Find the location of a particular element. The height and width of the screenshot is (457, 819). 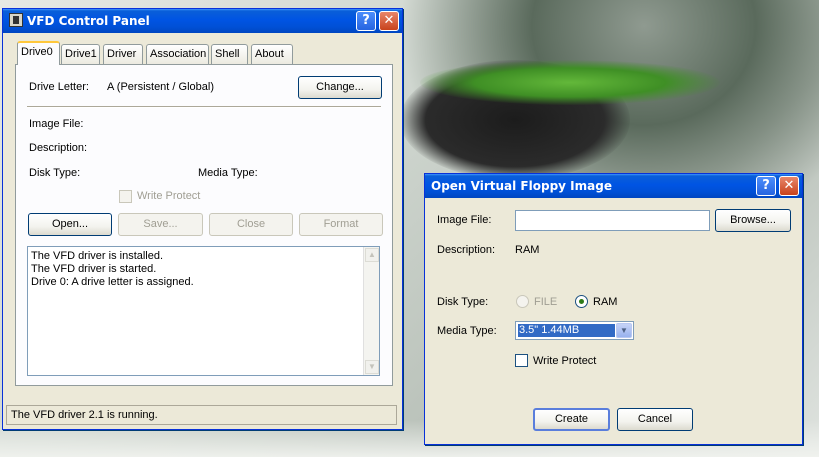

status-bar: The VFD driver 2.1 is running. is located at coordinates (201, 415).